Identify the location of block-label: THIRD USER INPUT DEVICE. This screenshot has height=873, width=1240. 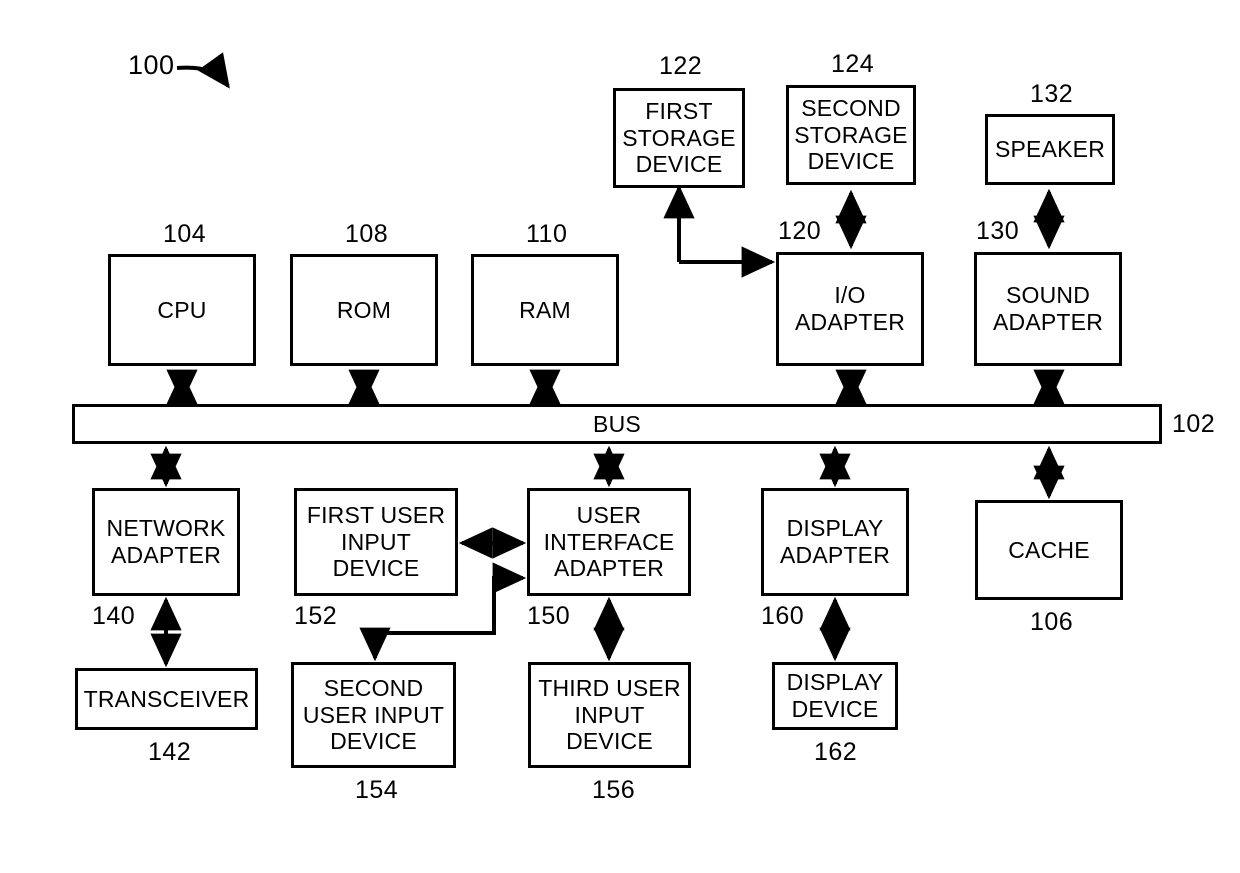
(609, 714).